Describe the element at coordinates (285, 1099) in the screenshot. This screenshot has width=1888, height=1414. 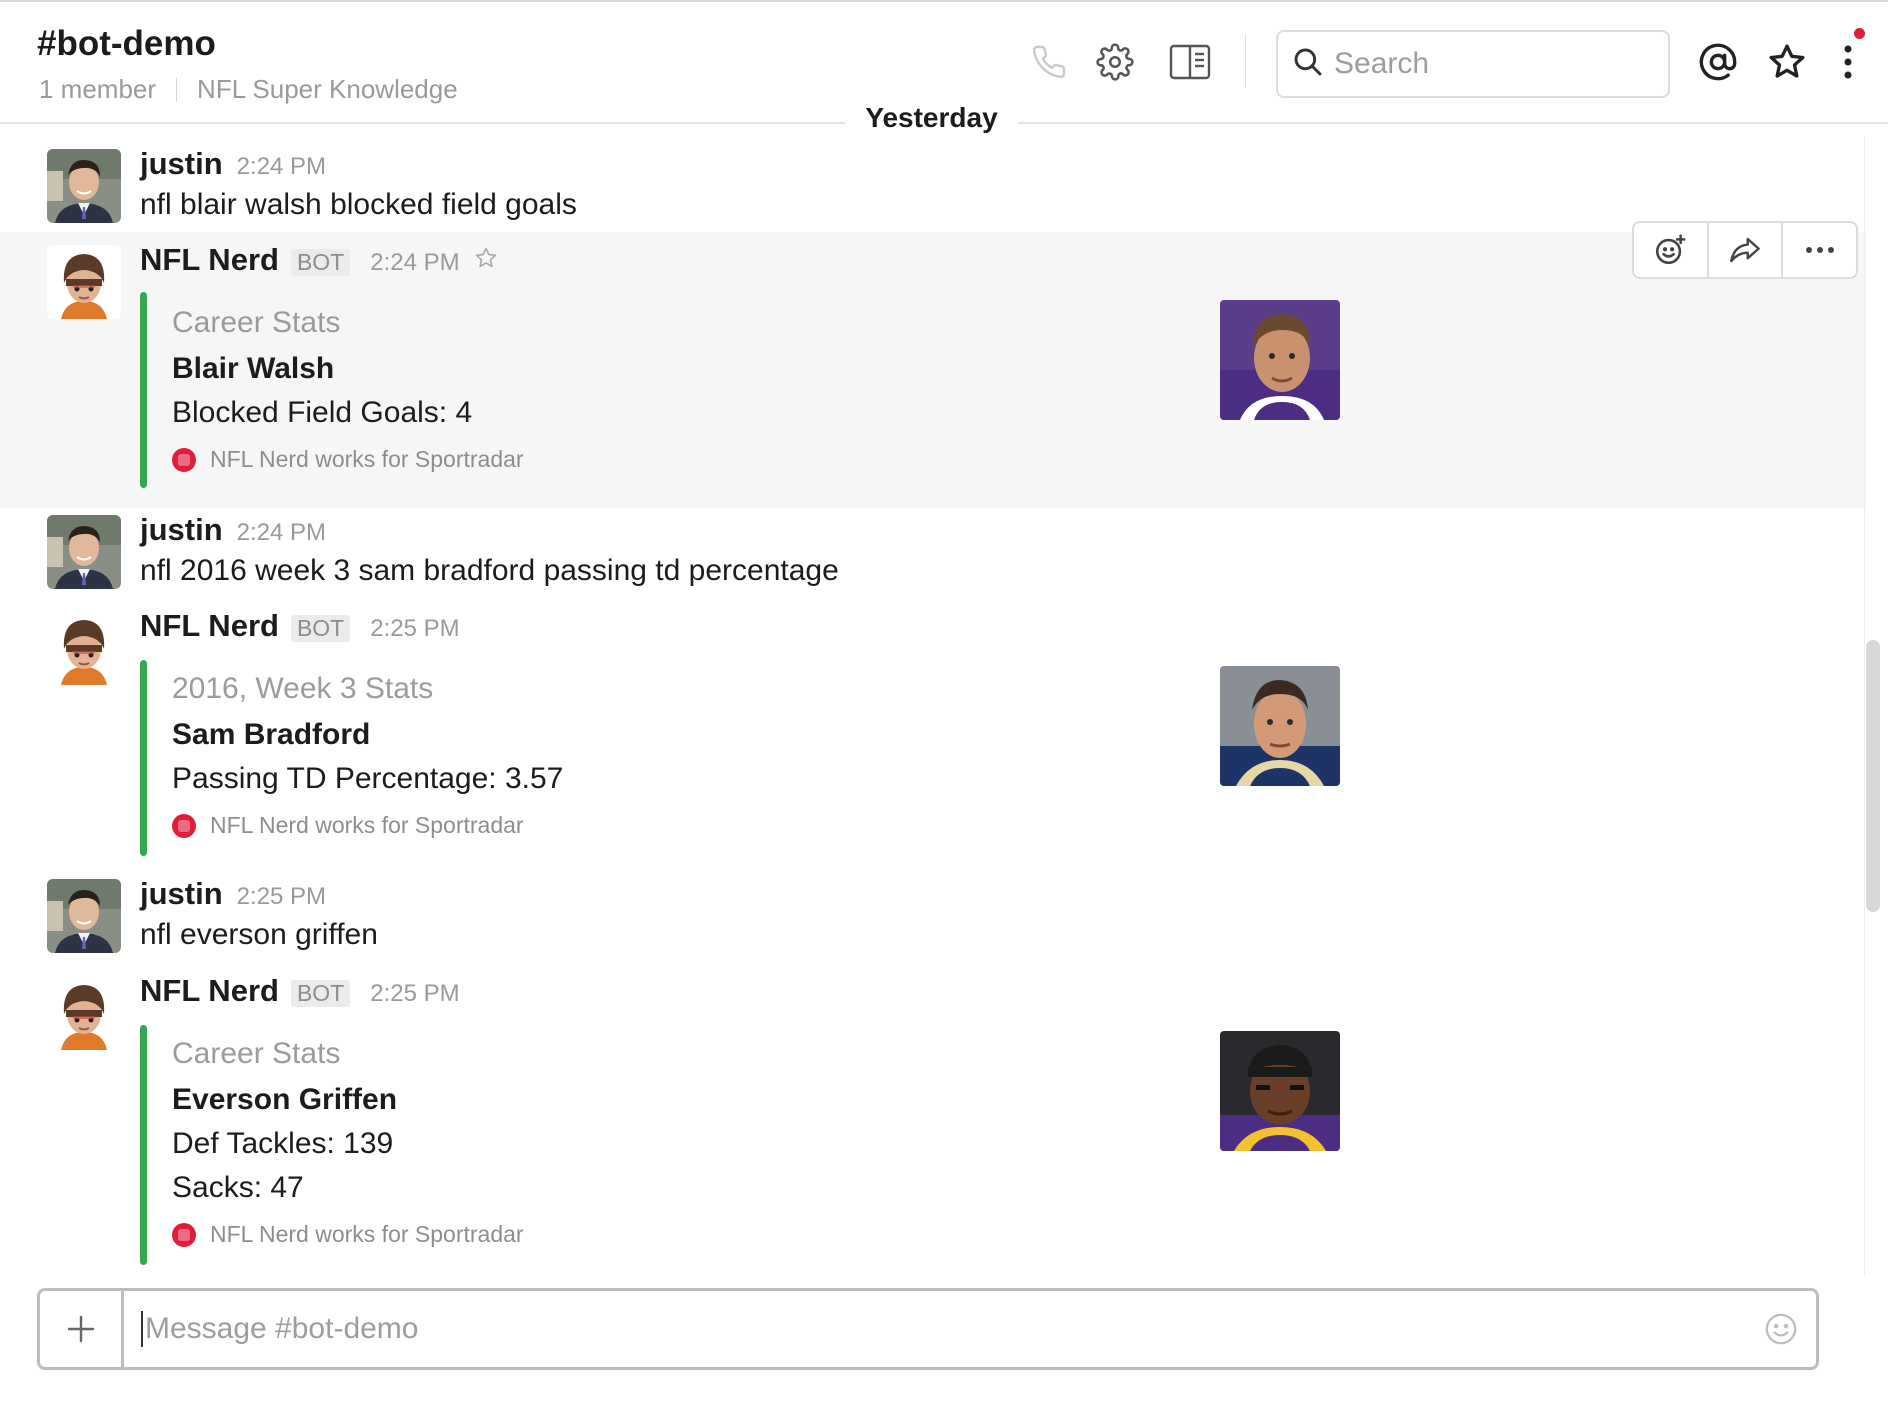
I see `attachment-title: Everson Griffen` at that location.